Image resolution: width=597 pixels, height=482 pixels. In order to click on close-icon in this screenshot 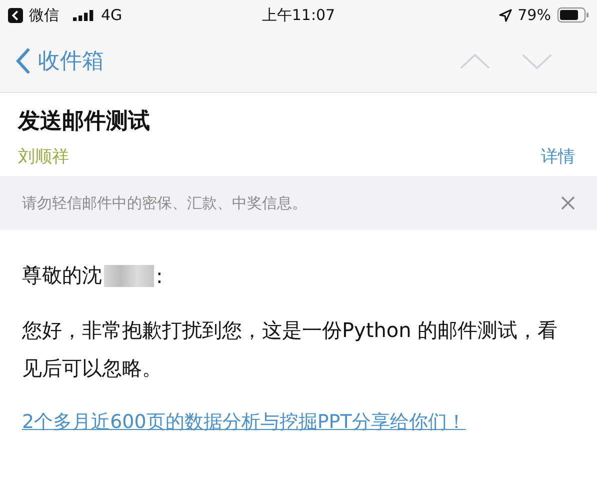, I will do `click(568, 203)`.